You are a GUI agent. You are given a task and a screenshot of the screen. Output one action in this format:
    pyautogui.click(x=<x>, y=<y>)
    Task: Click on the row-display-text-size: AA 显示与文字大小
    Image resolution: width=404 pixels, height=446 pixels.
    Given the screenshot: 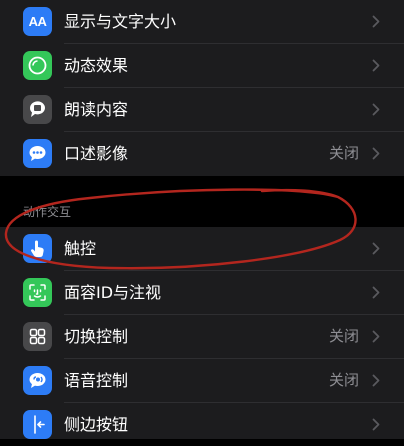 What is the action you would take?
    pyautogui.click(x=202, y=21)
    